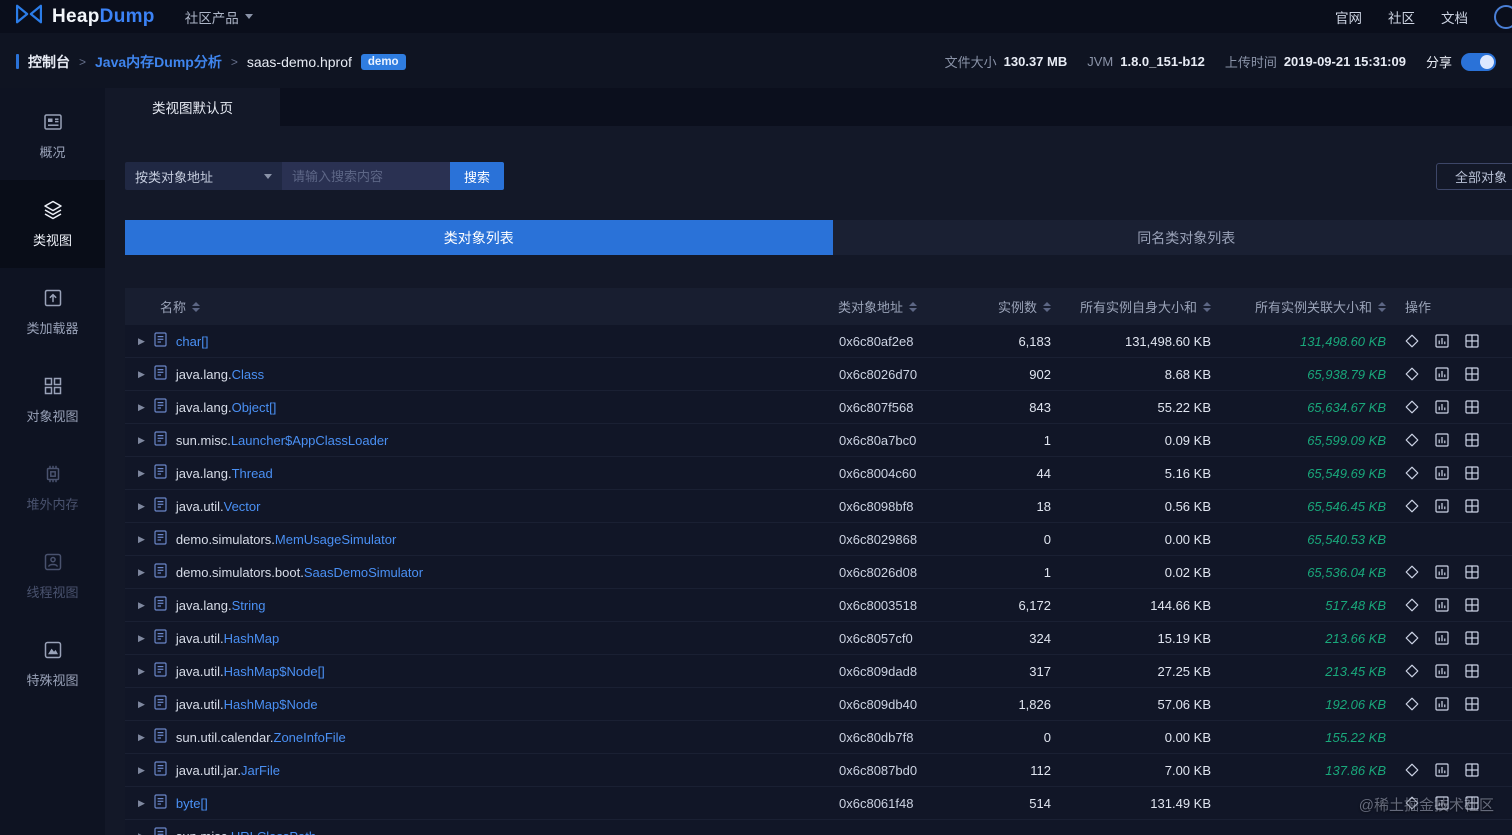  I want to click on class-name-link: char[], so click(192, 341).